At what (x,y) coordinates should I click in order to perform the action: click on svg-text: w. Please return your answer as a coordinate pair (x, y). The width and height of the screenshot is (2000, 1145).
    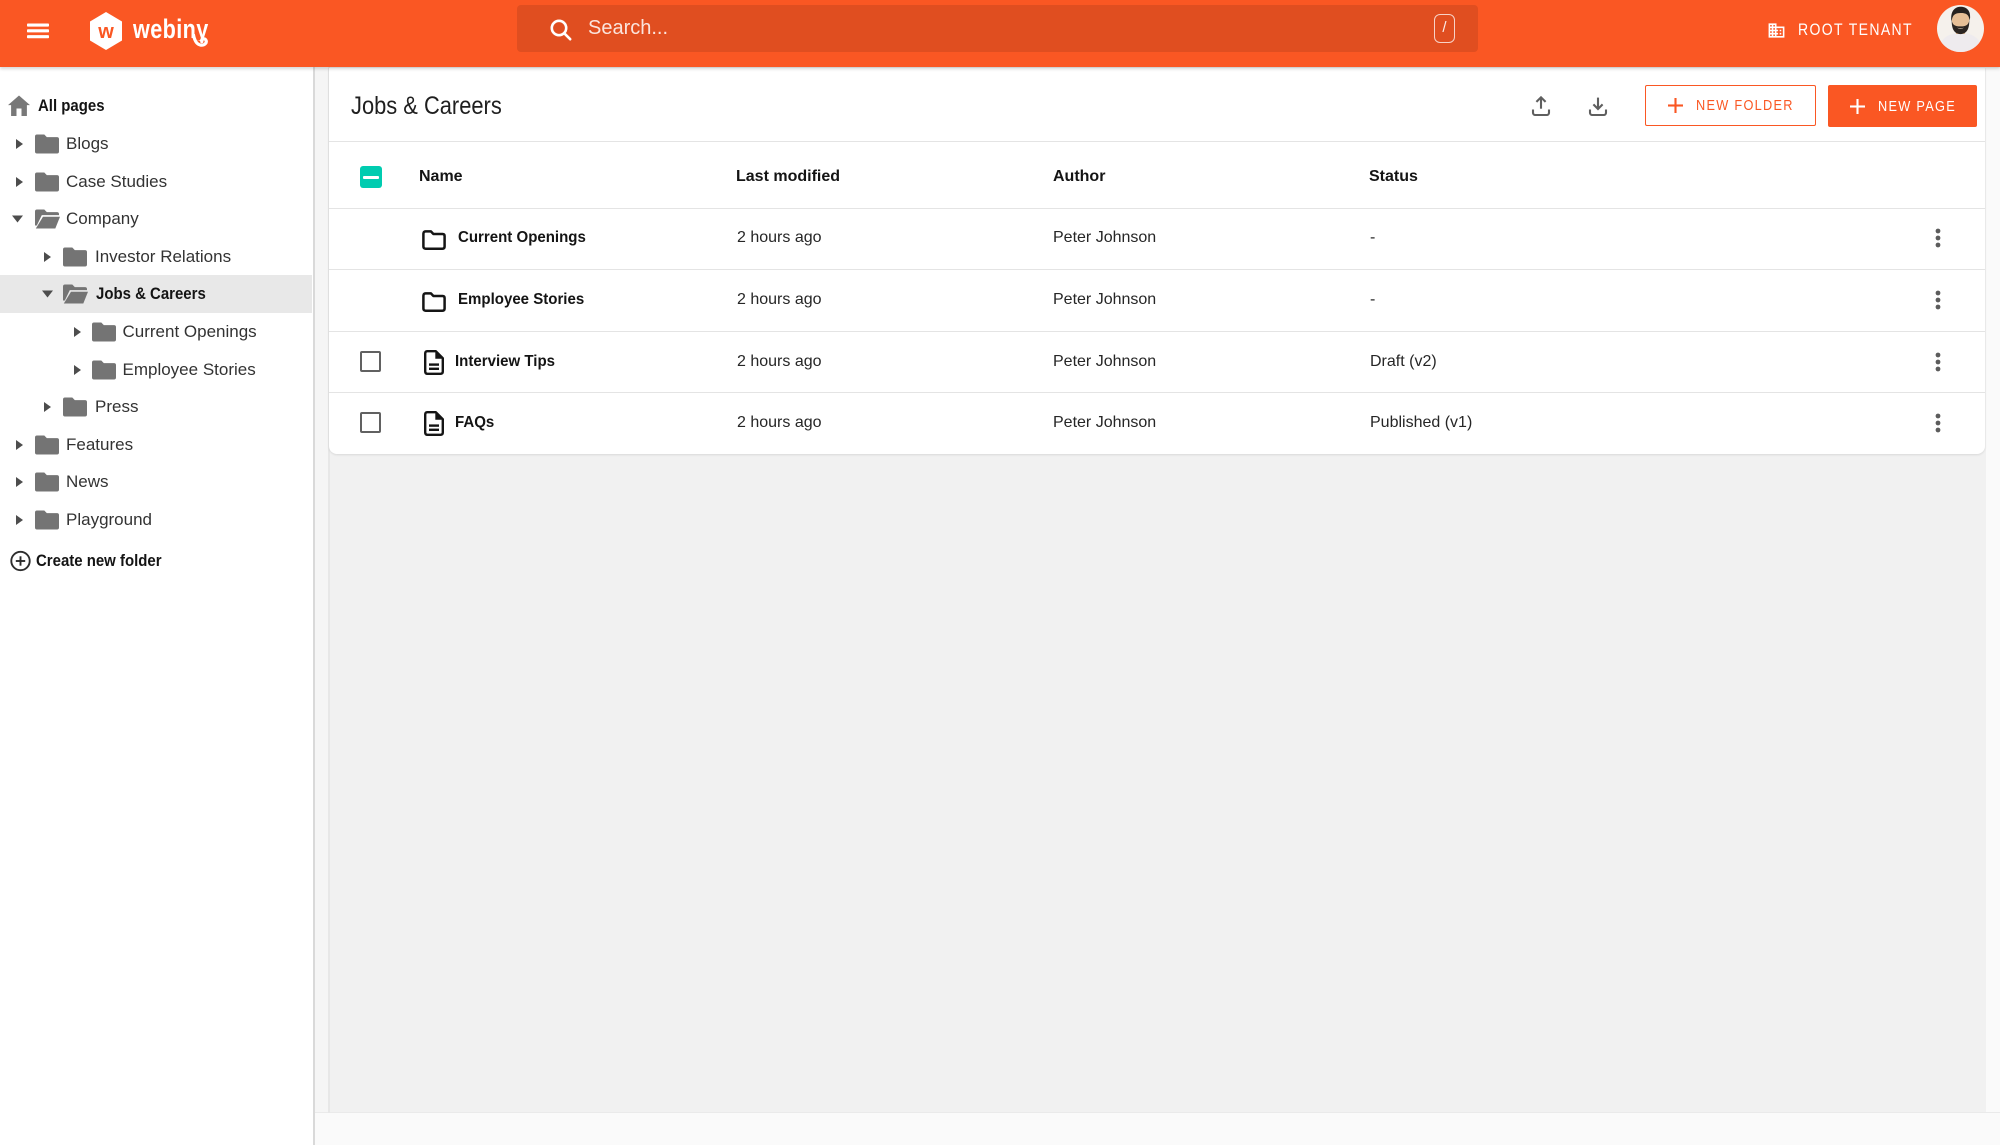
    Looking at the image, I should click on (105, 32).